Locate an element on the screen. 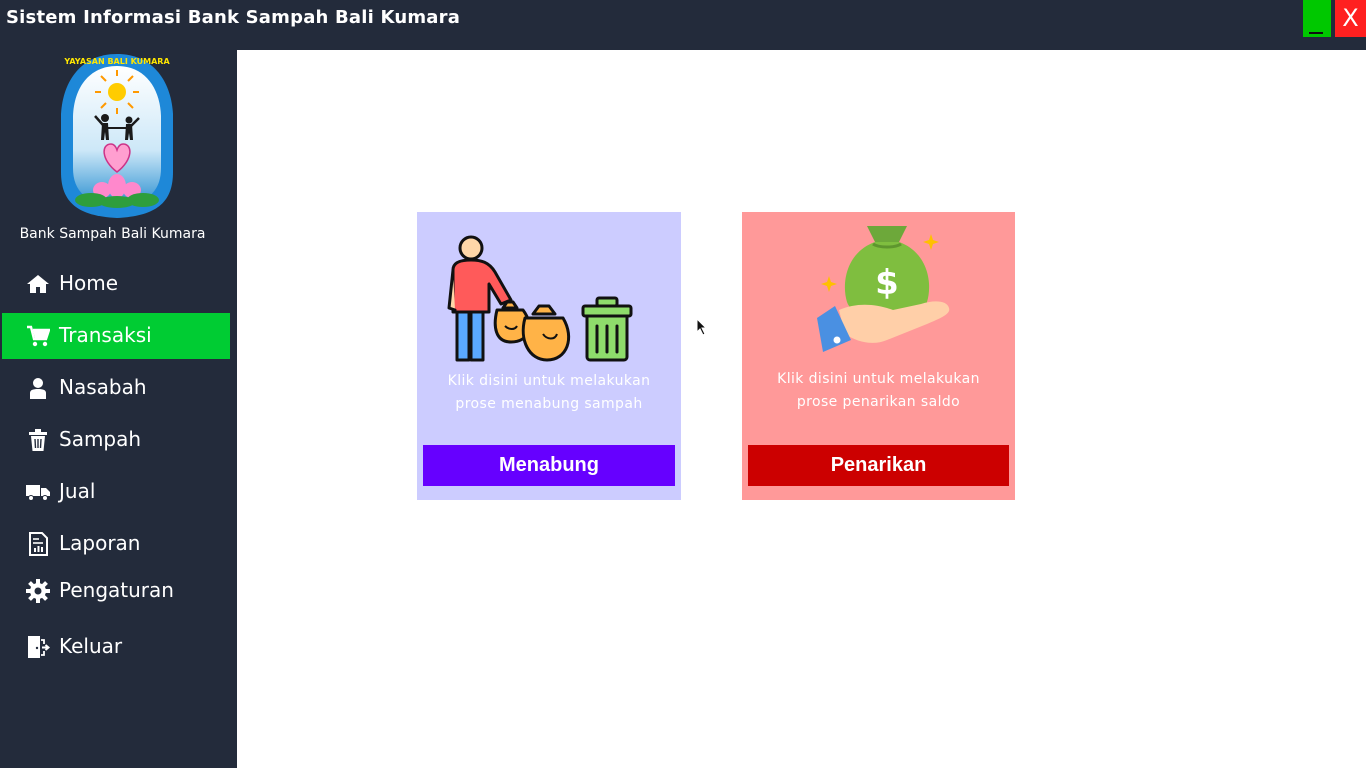 This screenshot has height=768, width=1366. sidebar-item-label: Laporan is located at coordinates (100, 543).